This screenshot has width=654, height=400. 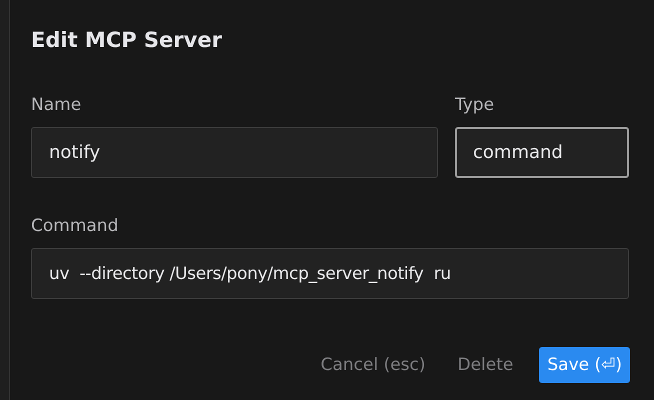 I want to click on type-field: command, so click(x=542, y=152).